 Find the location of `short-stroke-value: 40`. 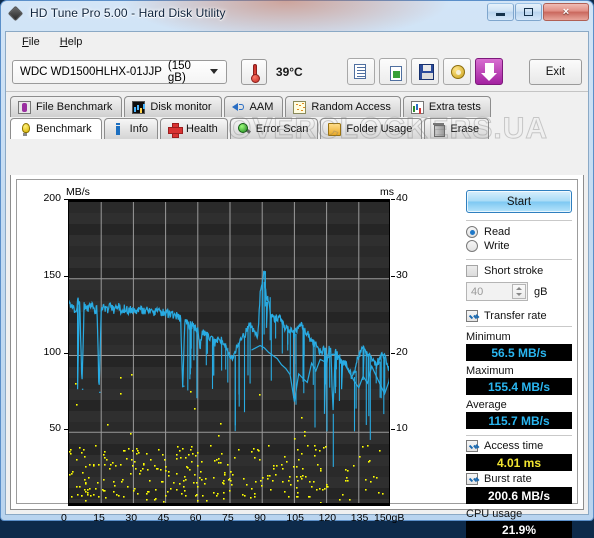

short-stroke-value: 40 is located at coordinates (477, 291).